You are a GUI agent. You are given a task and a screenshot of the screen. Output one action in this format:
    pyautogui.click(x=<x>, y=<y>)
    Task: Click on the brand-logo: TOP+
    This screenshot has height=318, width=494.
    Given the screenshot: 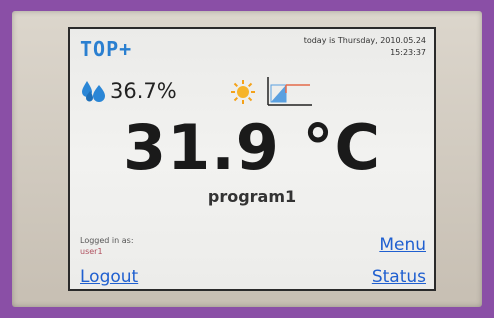 What is the action you would take?
    pyautogui.click(x=106, y=49)
    